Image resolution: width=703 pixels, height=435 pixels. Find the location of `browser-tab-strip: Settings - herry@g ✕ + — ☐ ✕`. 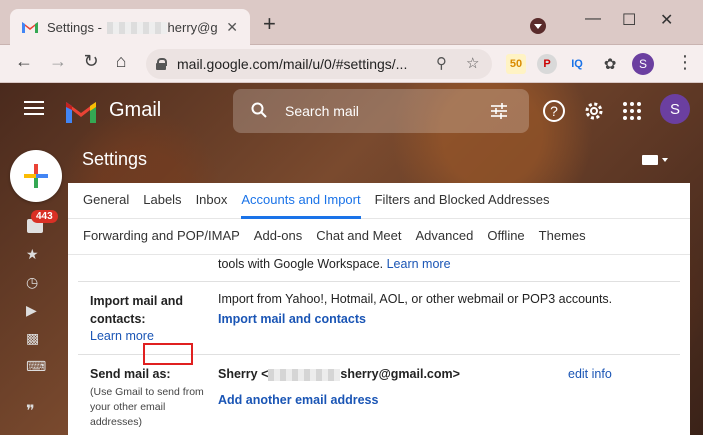

browser-tab-strip: Settings - herry@g ✕ + — ☐ ✕ is located at coordinates (351, 22).